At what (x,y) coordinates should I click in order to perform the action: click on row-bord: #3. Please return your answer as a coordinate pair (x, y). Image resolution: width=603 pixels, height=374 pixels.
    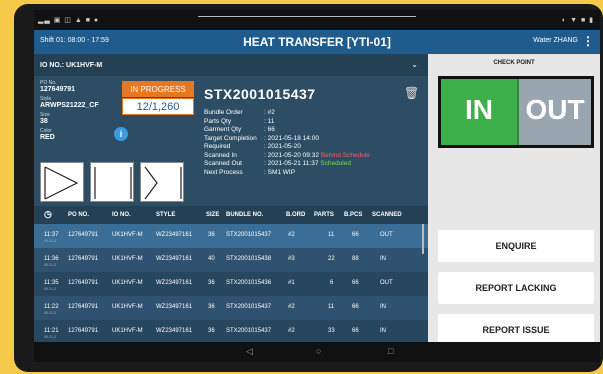
    Looking at the image, I should click on (291, 259).